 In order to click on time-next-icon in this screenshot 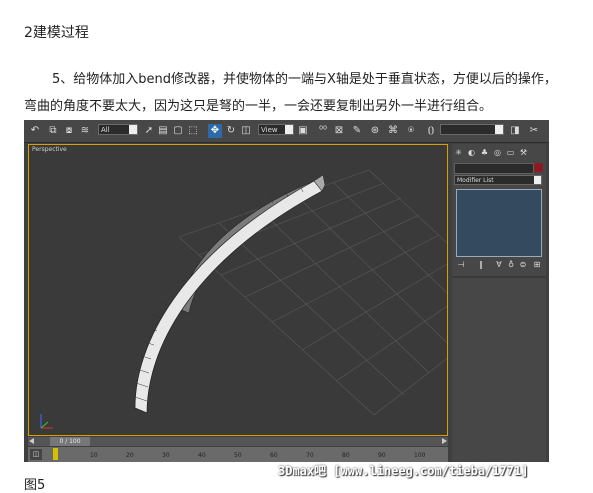, I will do `click(444, 441)`.